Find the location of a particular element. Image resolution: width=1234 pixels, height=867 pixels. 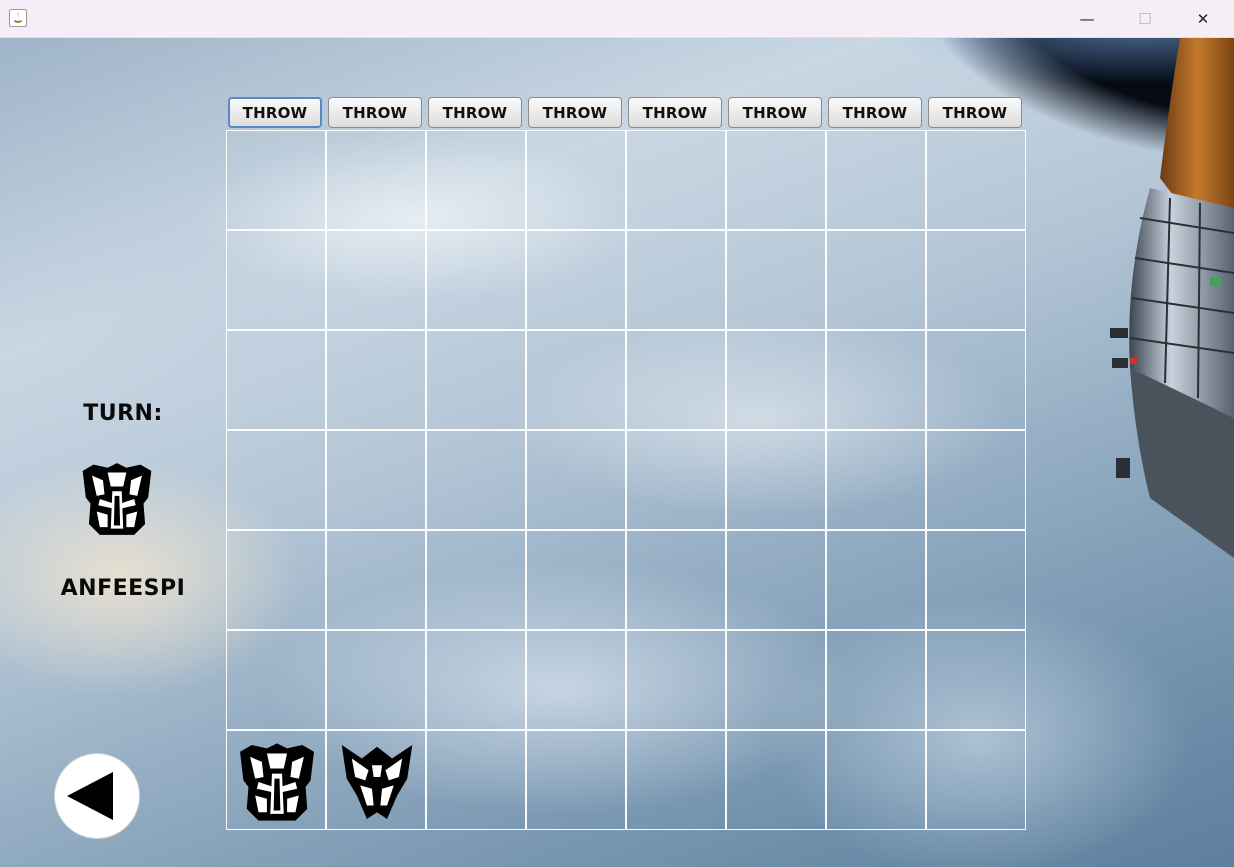

autobot-icon is located at coordinates (117, 499).